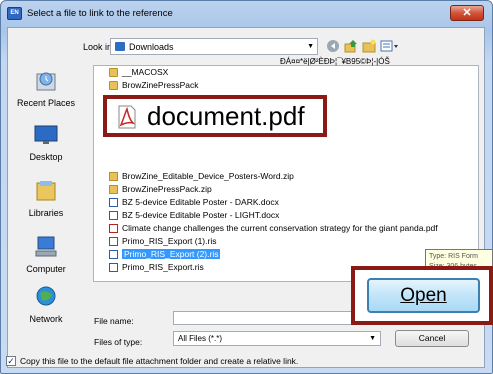  I want to click on truncated-file-name: ÐÁ¤¤*ë|Ø²ÈÐÞ¦¯¥B95©Þ¦-|ÓŠ, so click(335, 61).